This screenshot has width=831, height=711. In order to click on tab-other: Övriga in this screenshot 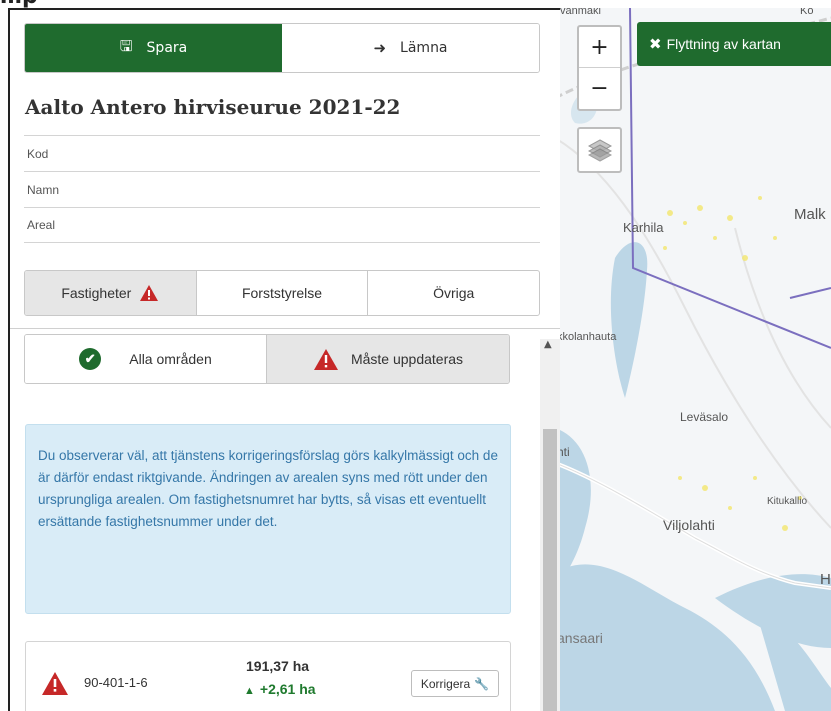, I will do `click(453, 293)`.